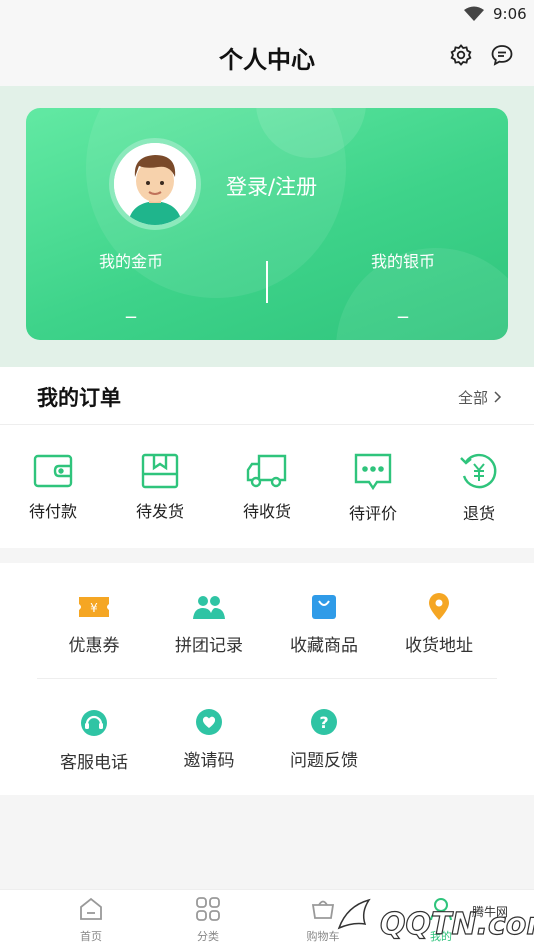  I want to click on watermark-text: 腾牛网, so click(490, 911).